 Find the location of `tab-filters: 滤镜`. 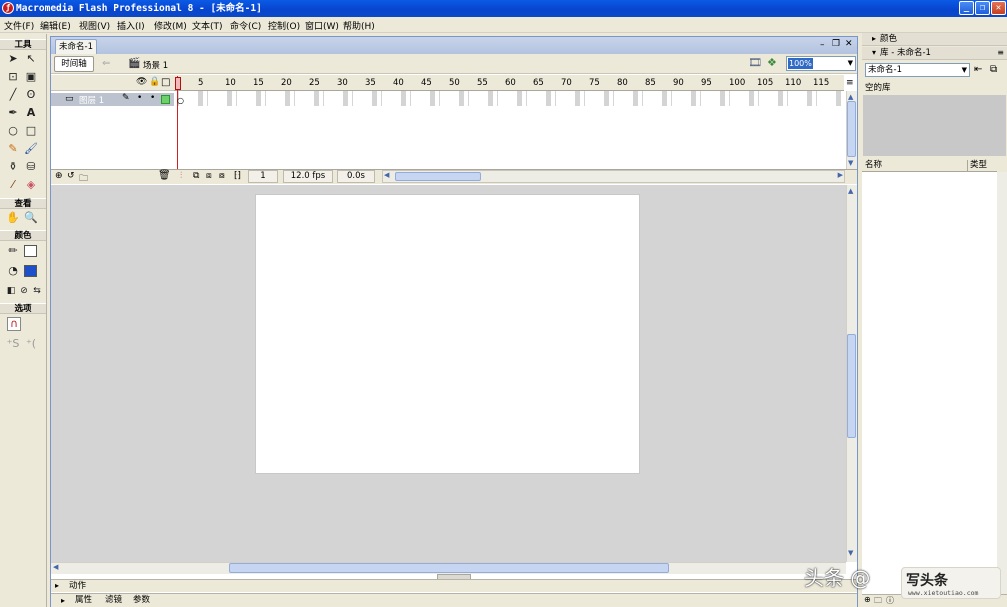

tab-filters: 滤镜 is located at coordinates (113, 600).